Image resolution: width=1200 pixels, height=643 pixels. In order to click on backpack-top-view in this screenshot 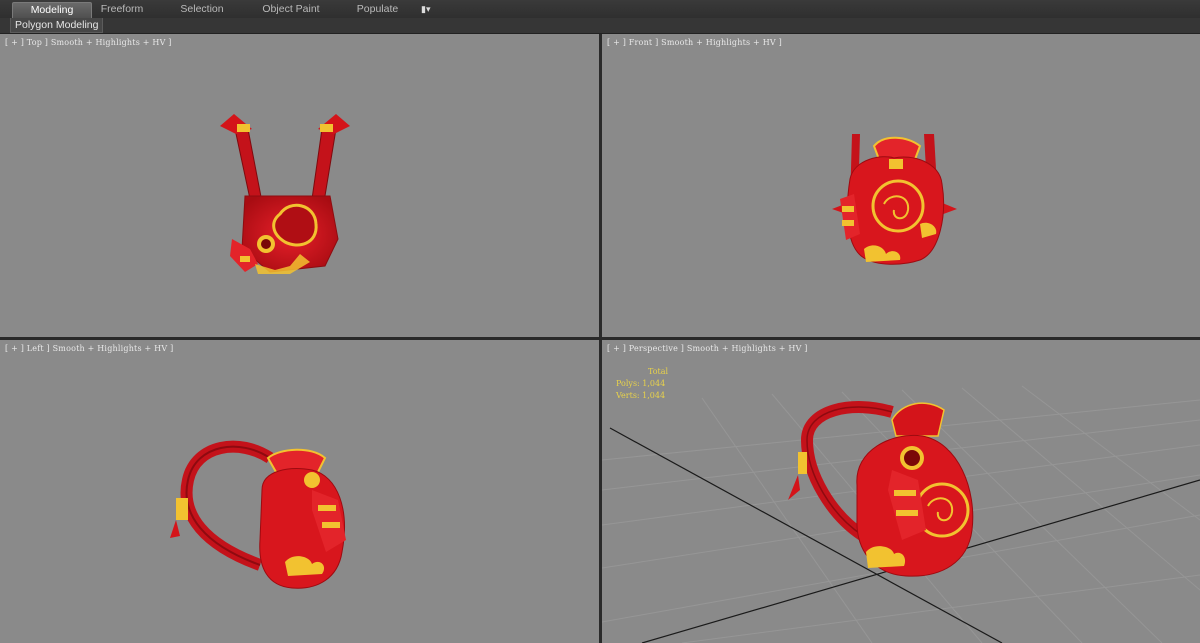, I will do `click(285, 194)`.